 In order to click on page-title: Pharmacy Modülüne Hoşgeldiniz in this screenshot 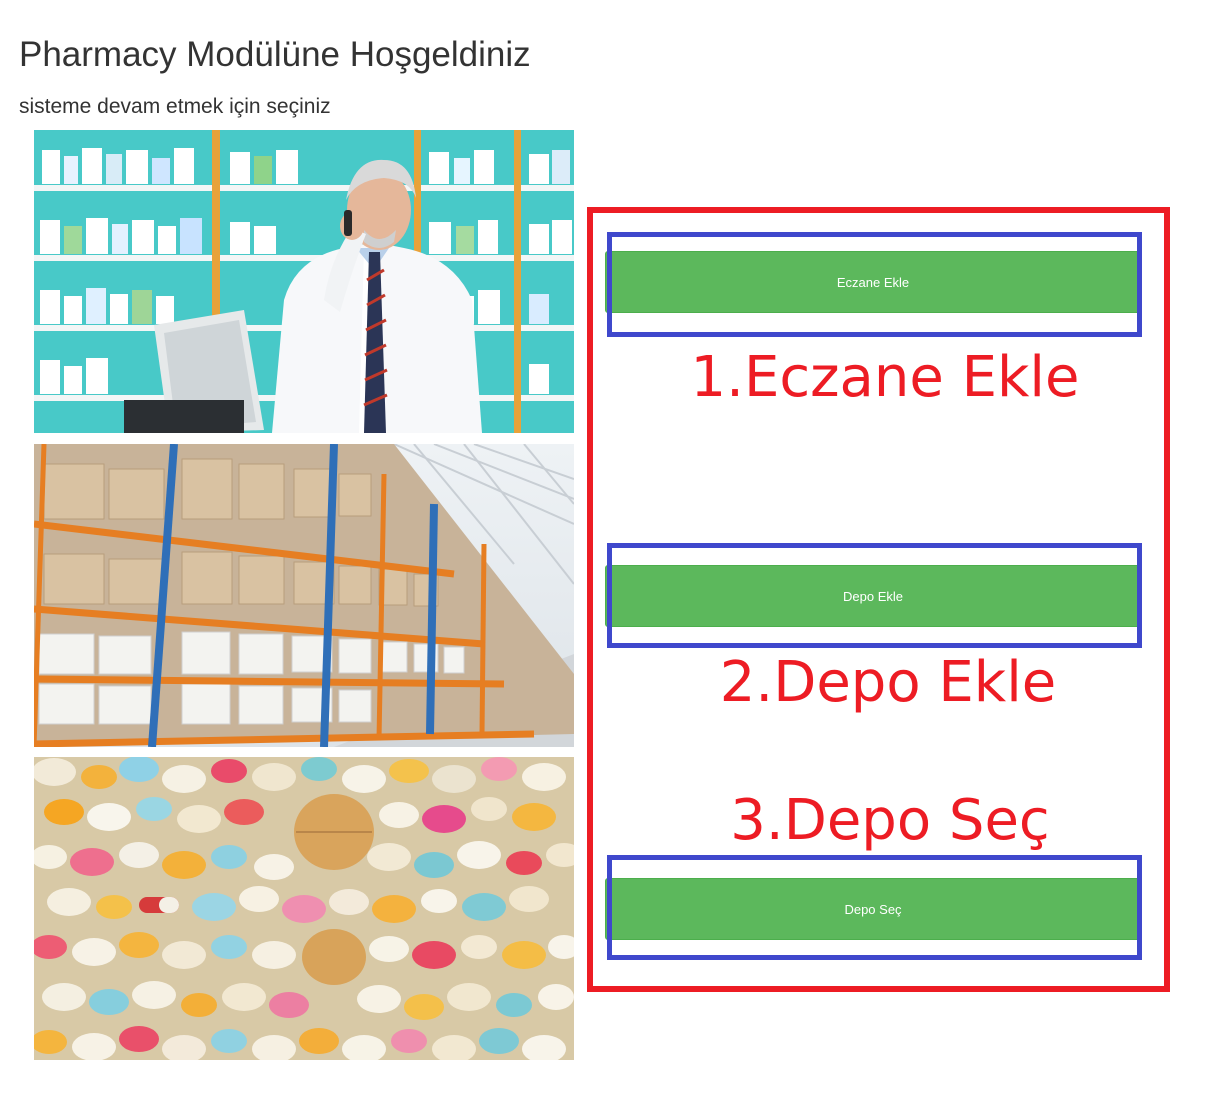, I will do `click(275, 54)`.